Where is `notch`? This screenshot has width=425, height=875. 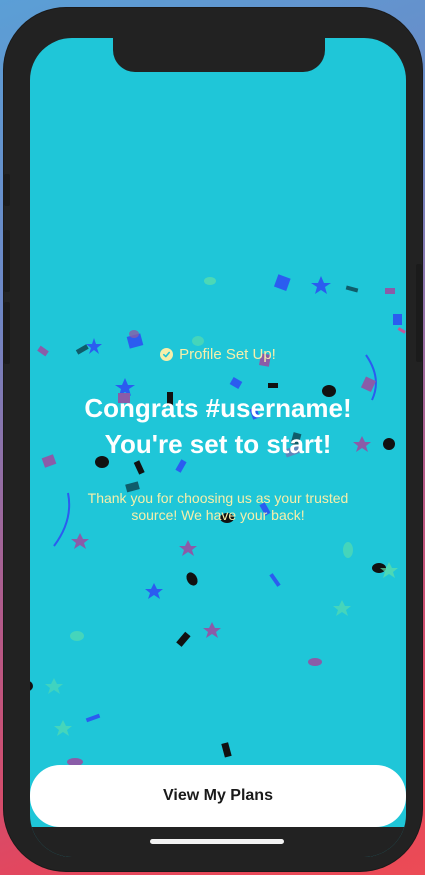
notch is located at coordinates (219, 55).